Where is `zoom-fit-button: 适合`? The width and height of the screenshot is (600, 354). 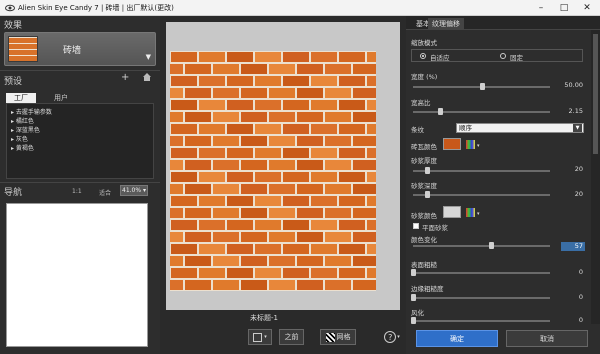 zoom-fit-button: 适合 is located at coordinates (105, 192).